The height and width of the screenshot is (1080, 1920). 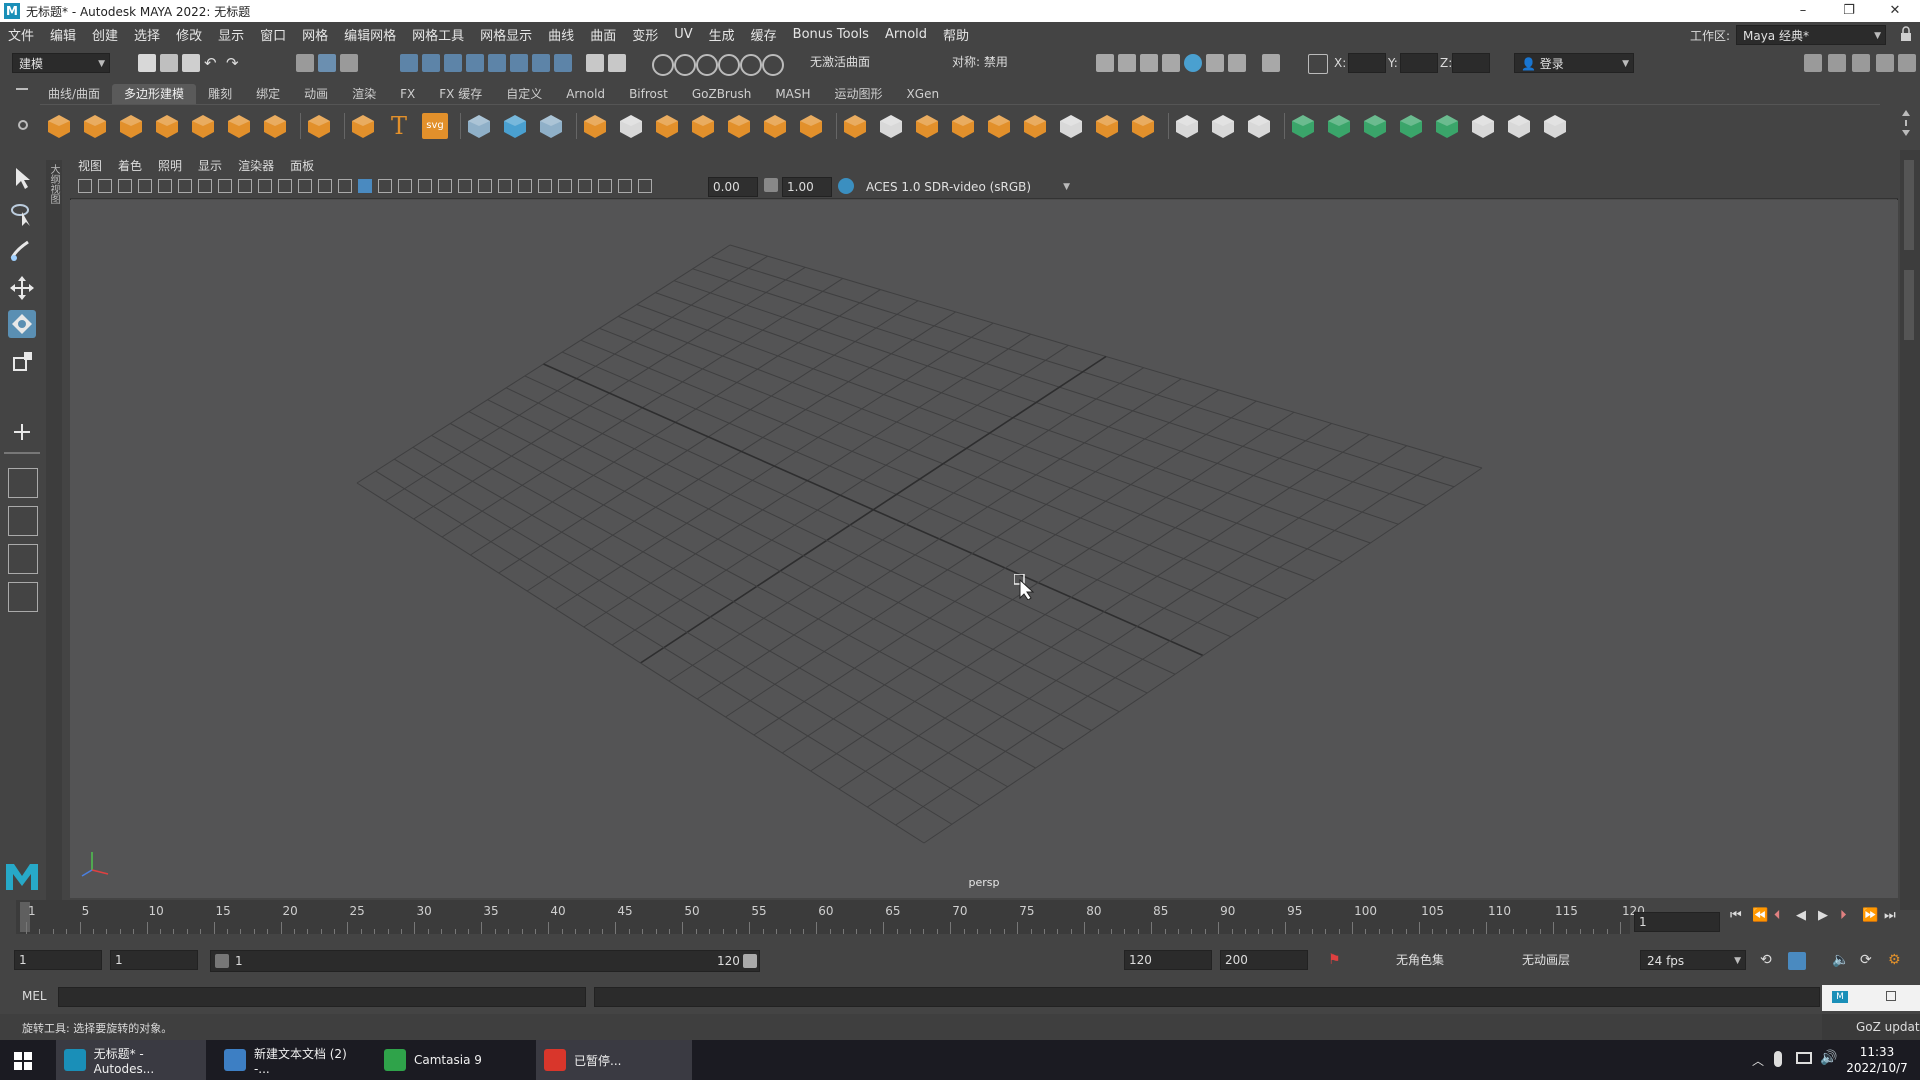 I want to click on goz-window: M, so click(x=1871, y=998).